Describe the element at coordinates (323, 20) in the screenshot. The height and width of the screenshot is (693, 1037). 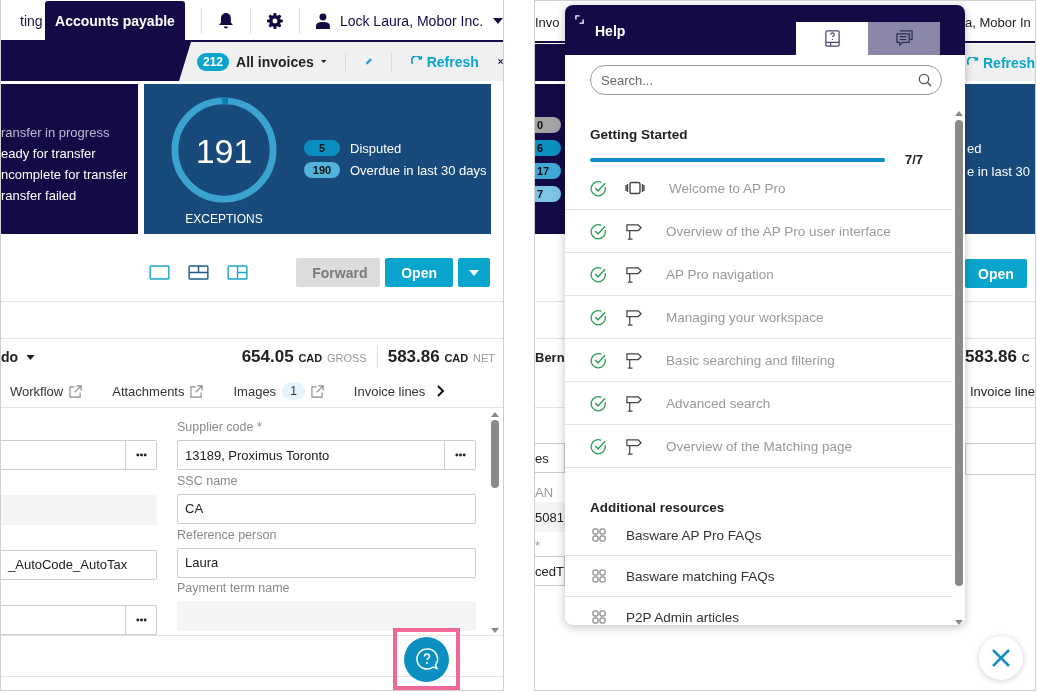
I see `user-icon` at that location.